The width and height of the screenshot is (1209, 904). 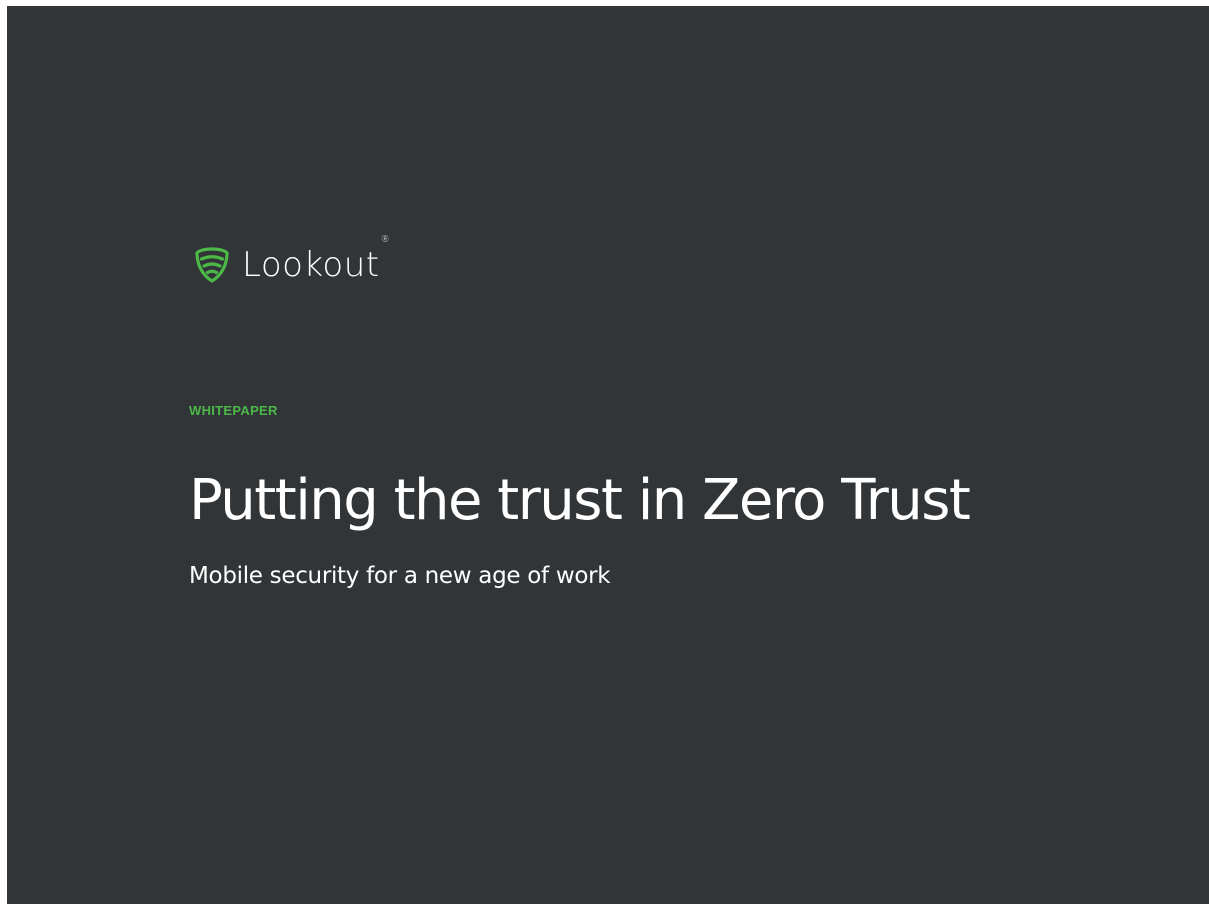 I want to click on document-subtitle: Mobile security for a new age of work, so click(x=400, y=576).